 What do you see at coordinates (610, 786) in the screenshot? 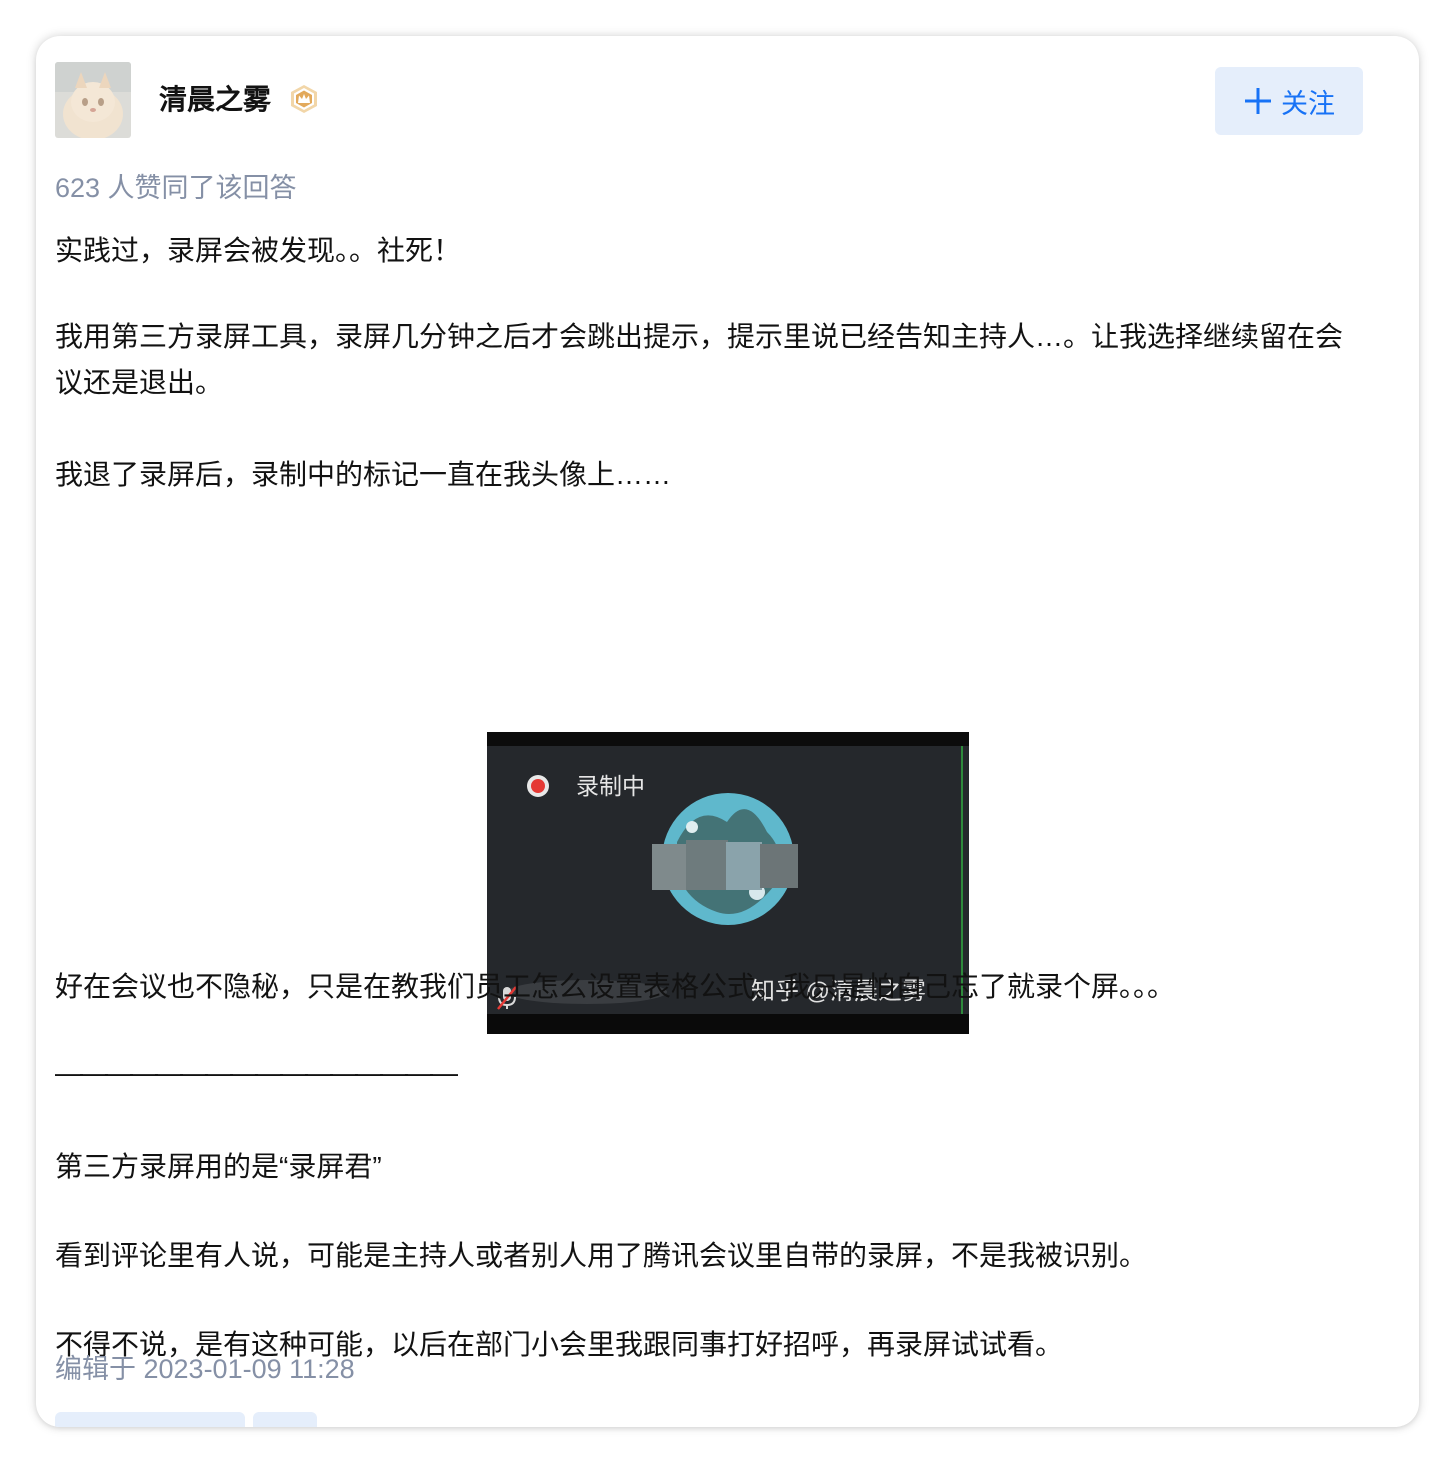
I see `recording-label: 录制中` at bounding box center [610, 786].